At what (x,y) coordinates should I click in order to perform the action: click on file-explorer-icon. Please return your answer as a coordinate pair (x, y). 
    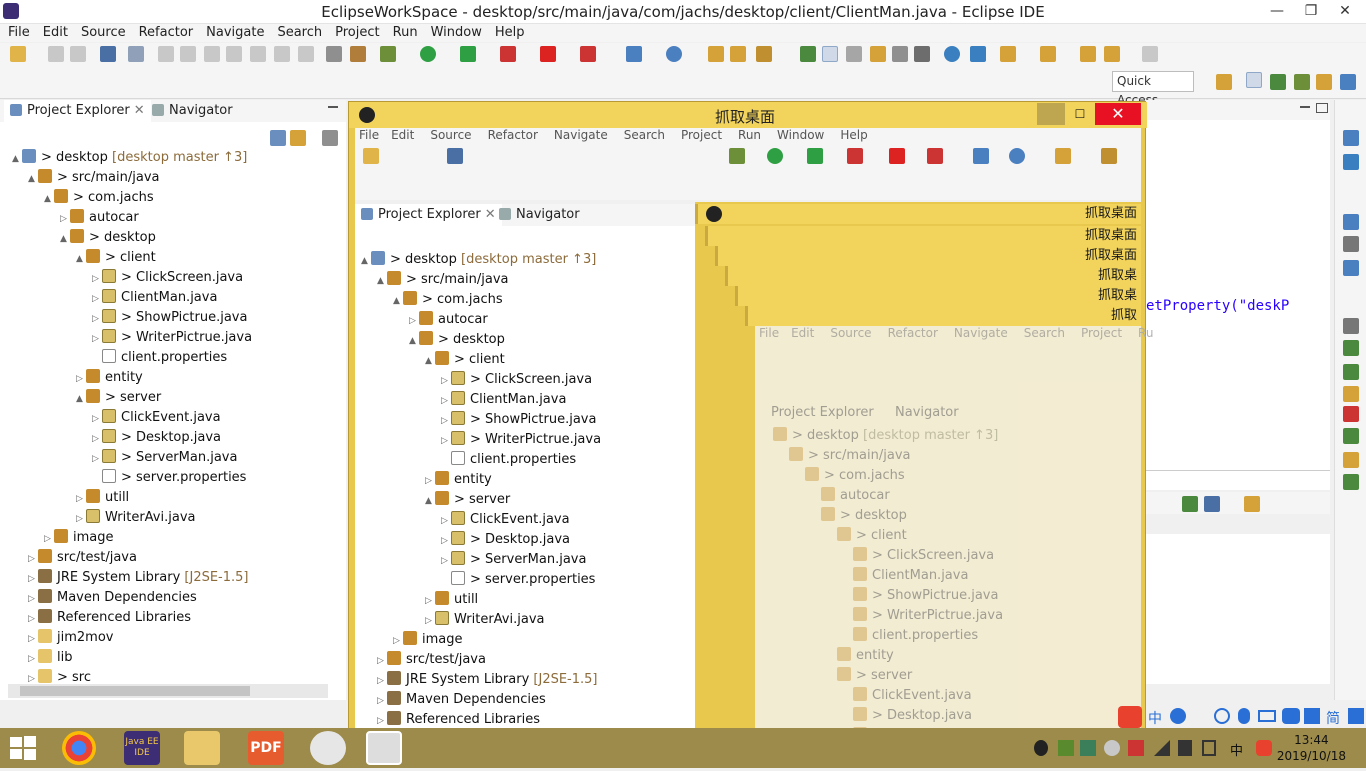
    Looking at the image, I should click on (202, 748).